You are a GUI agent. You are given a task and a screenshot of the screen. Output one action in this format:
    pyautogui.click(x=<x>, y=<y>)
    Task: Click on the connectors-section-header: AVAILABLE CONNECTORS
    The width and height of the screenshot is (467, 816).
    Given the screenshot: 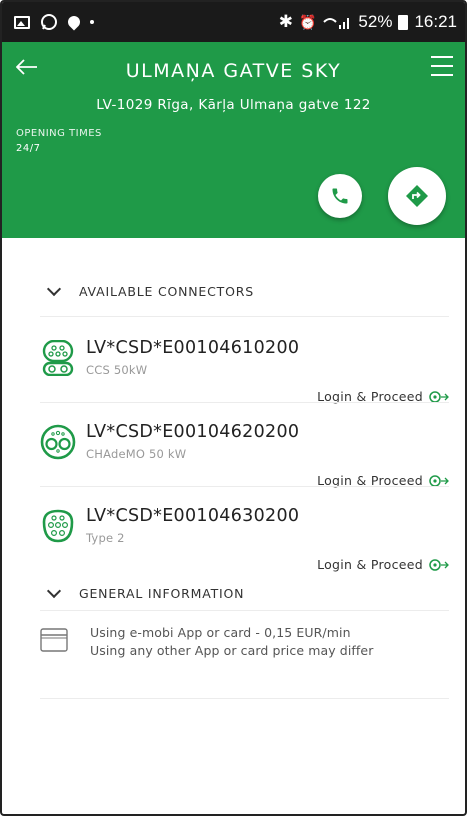 What is the action you would take?
    pyautogui.click(x=150, y=290)
    